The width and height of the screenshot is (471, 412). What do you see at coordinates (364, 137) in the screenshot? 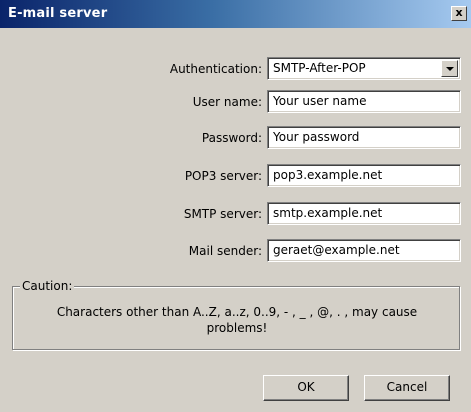
I see `password-input: Your password` at bounding box center [364, 137].